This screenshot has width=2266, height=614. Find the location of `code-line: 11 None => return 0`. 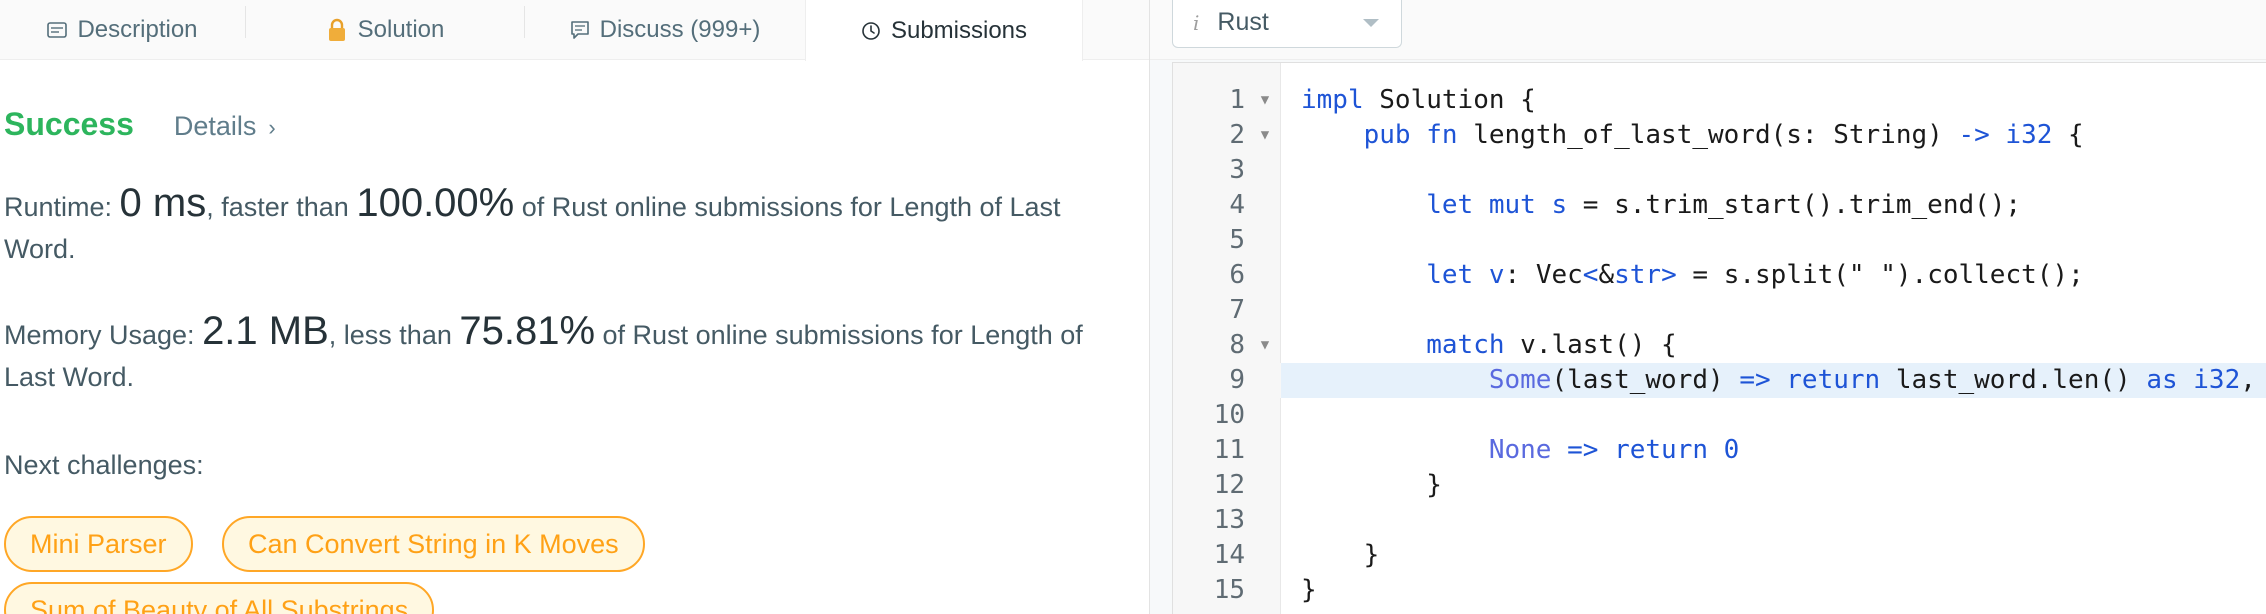

code-line: 11 None => return 0 is located at coordinates (1719, 450).